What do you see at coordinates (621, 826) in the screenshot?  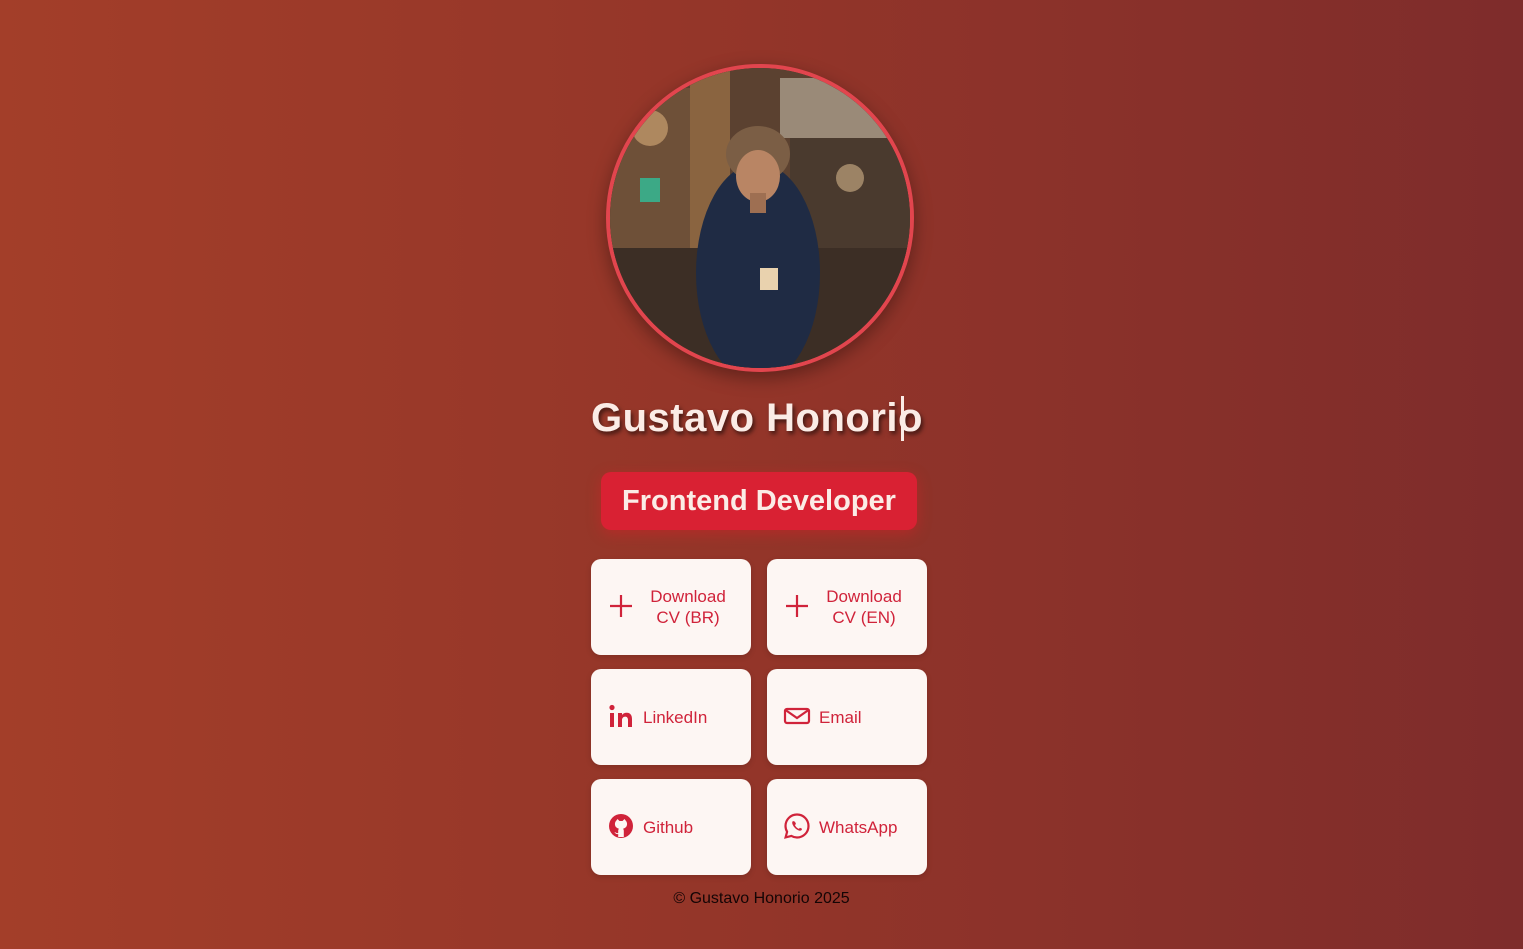 I see `github-icon` at bounding box center [621, 826].